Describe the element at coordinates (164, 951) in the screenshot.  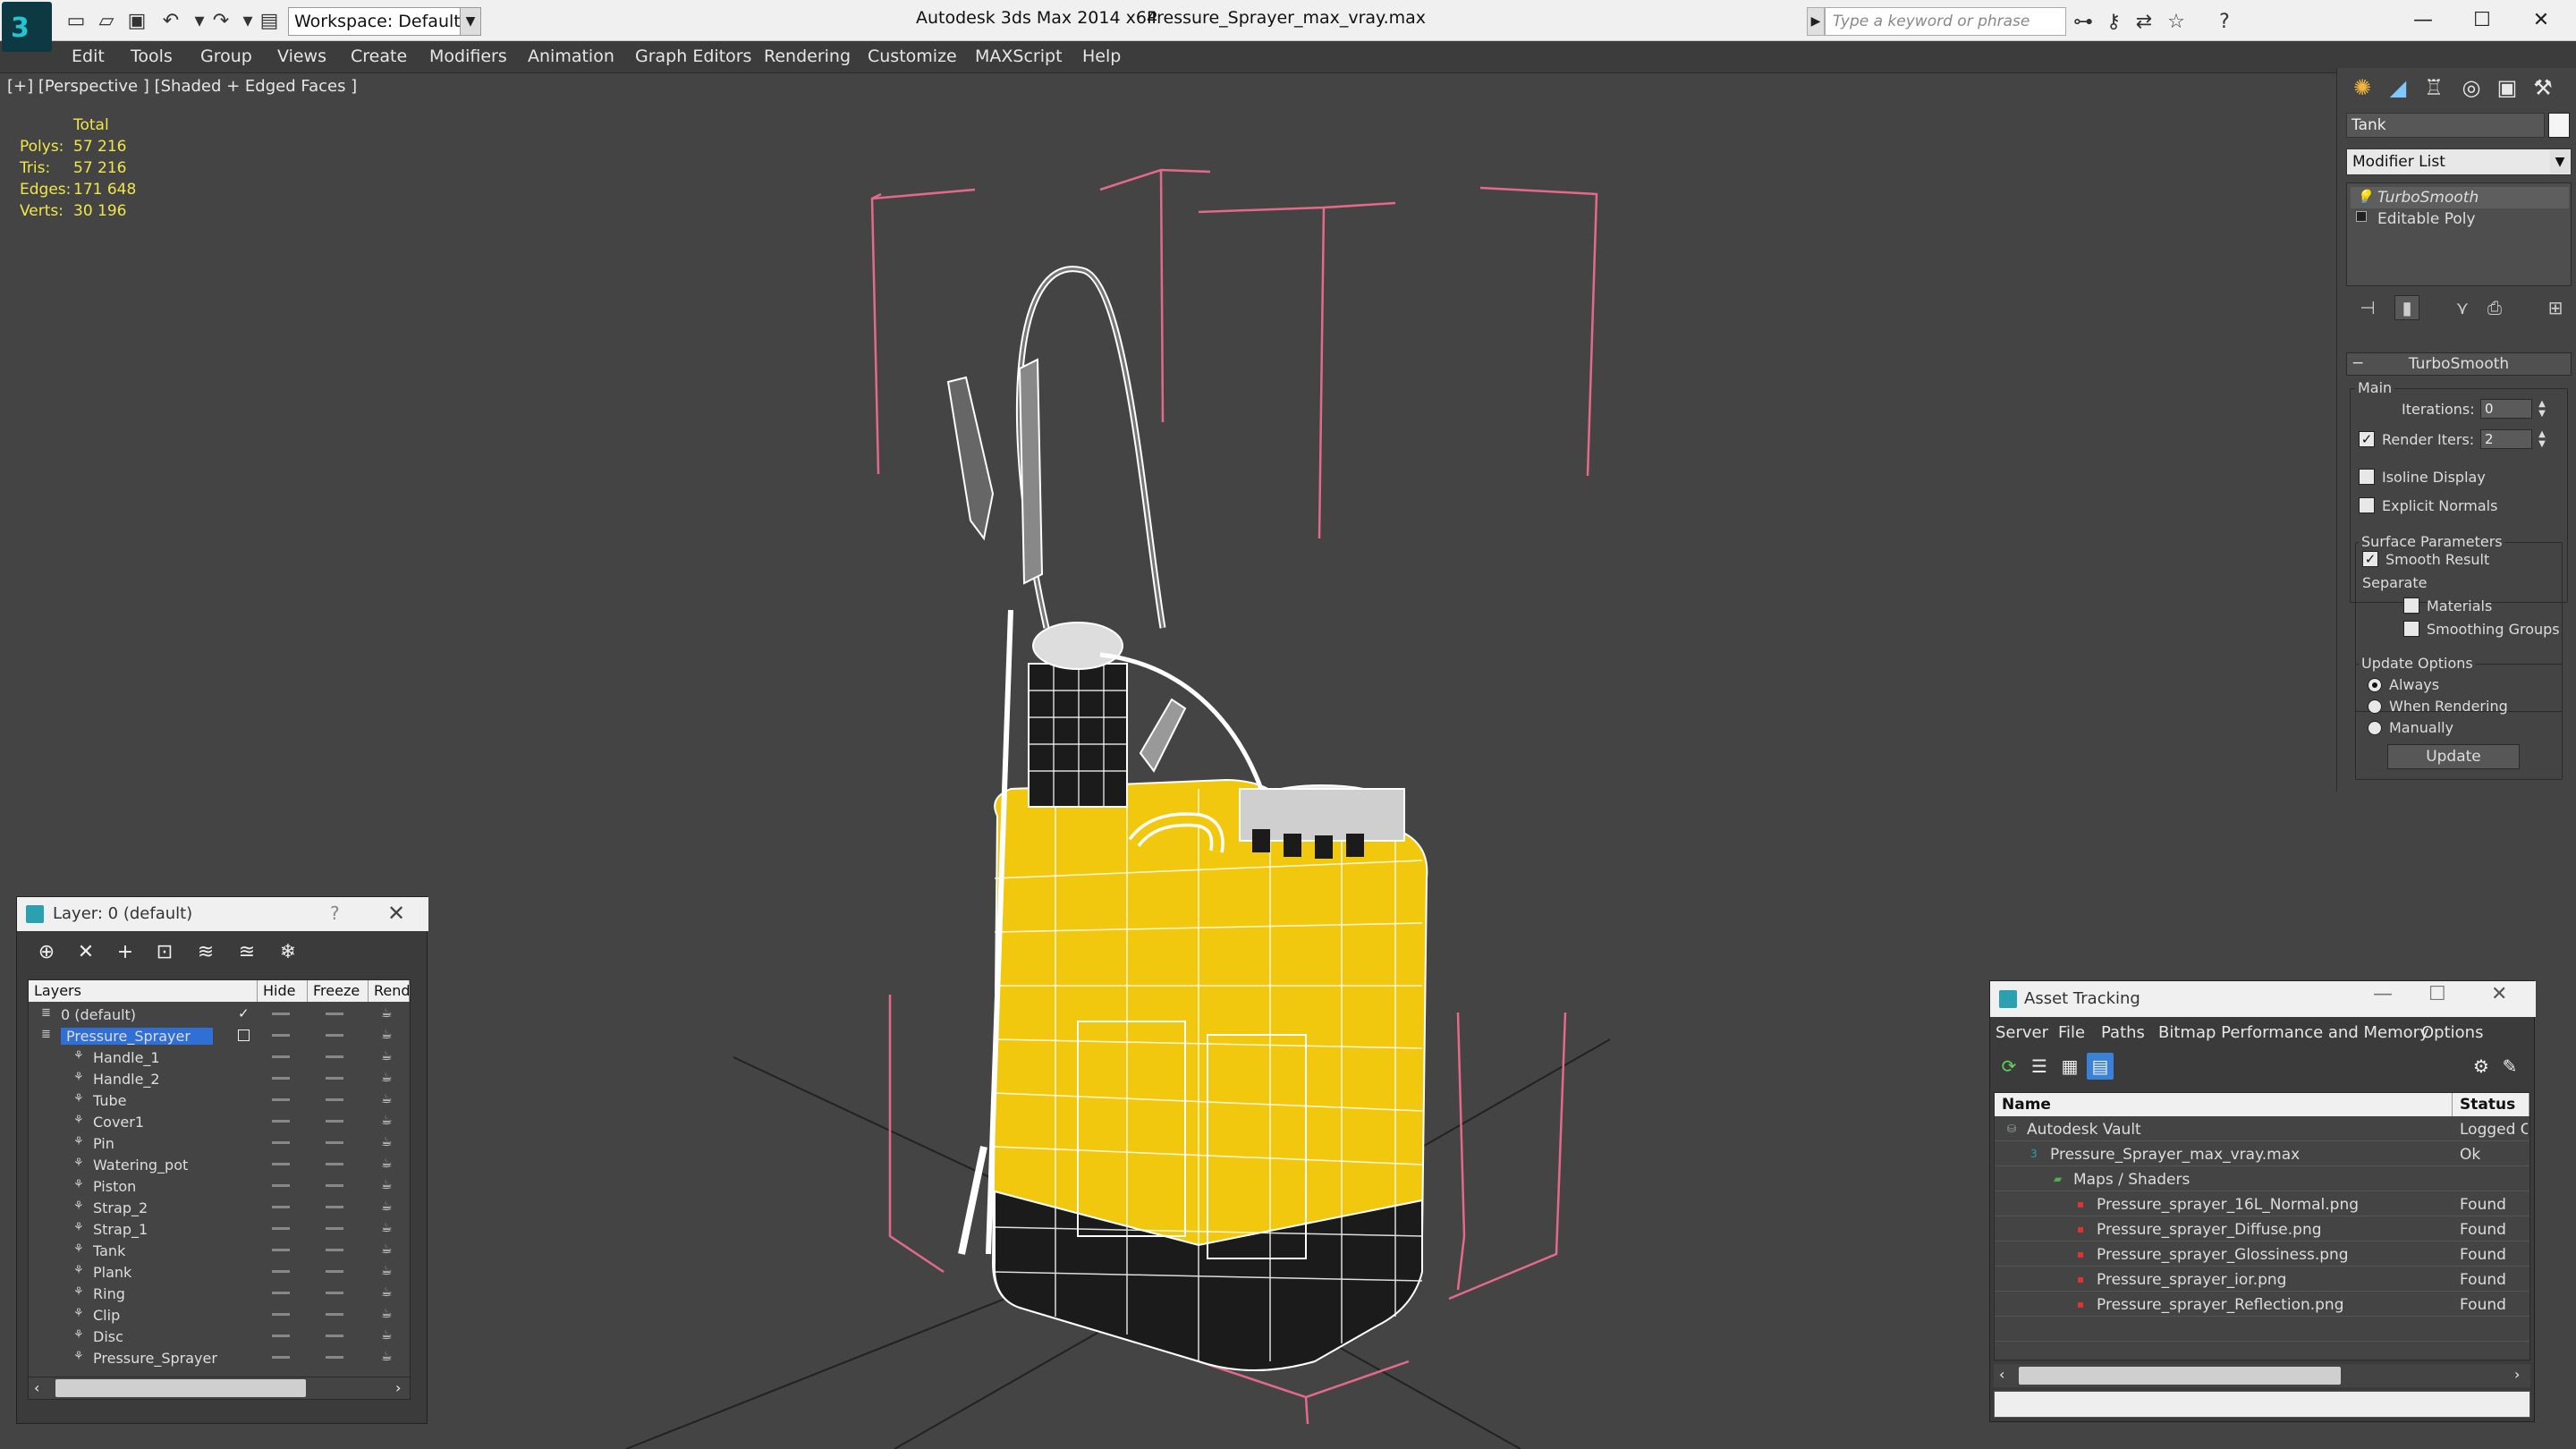
I see `select-in-layer-icon: ⊡` at that location.